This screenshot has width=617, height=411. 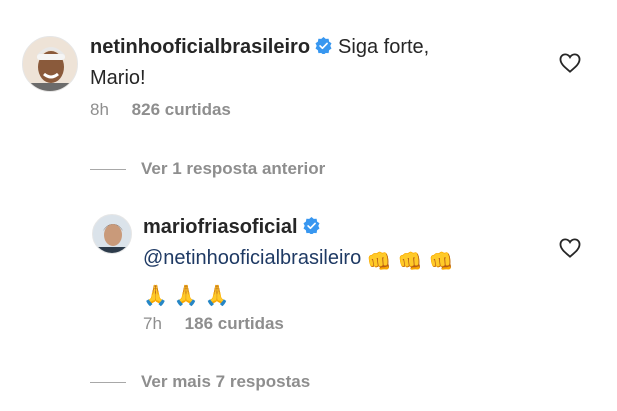 I want to click on pray-emoji-row: 🙏 🙏 🙏, so click(x=189, y=296).